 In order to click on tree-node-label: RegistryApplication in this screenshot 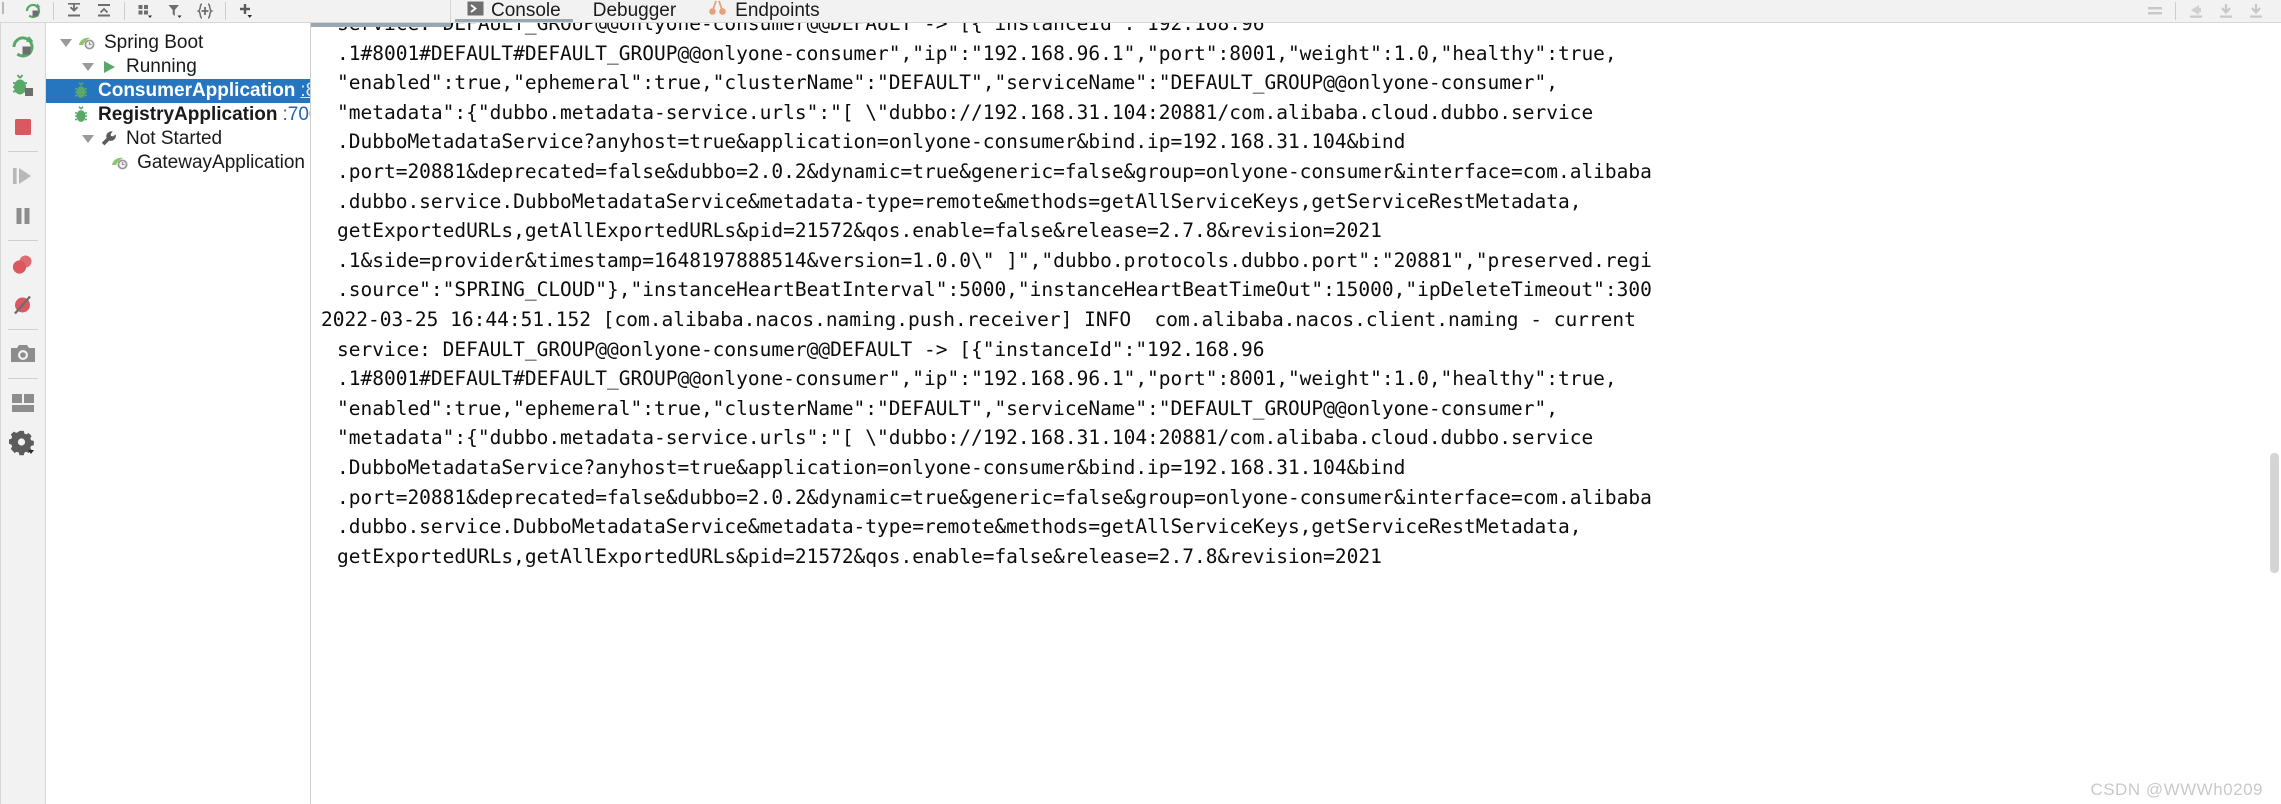, I will do `click(188, 114)`.